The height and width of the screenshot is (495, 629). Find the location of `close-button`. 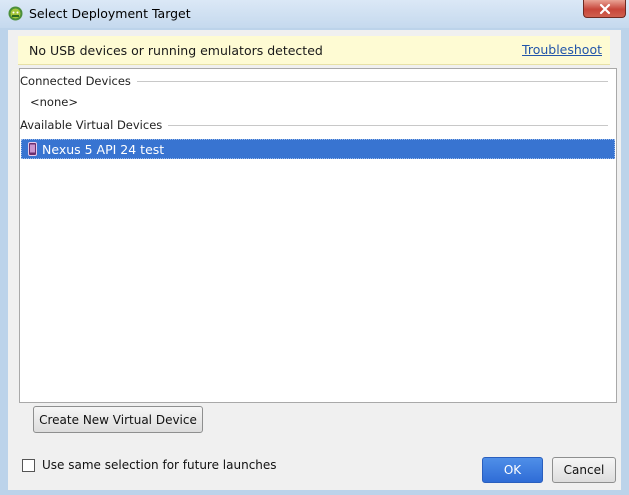

close-button is located at coordinates (604, 9).